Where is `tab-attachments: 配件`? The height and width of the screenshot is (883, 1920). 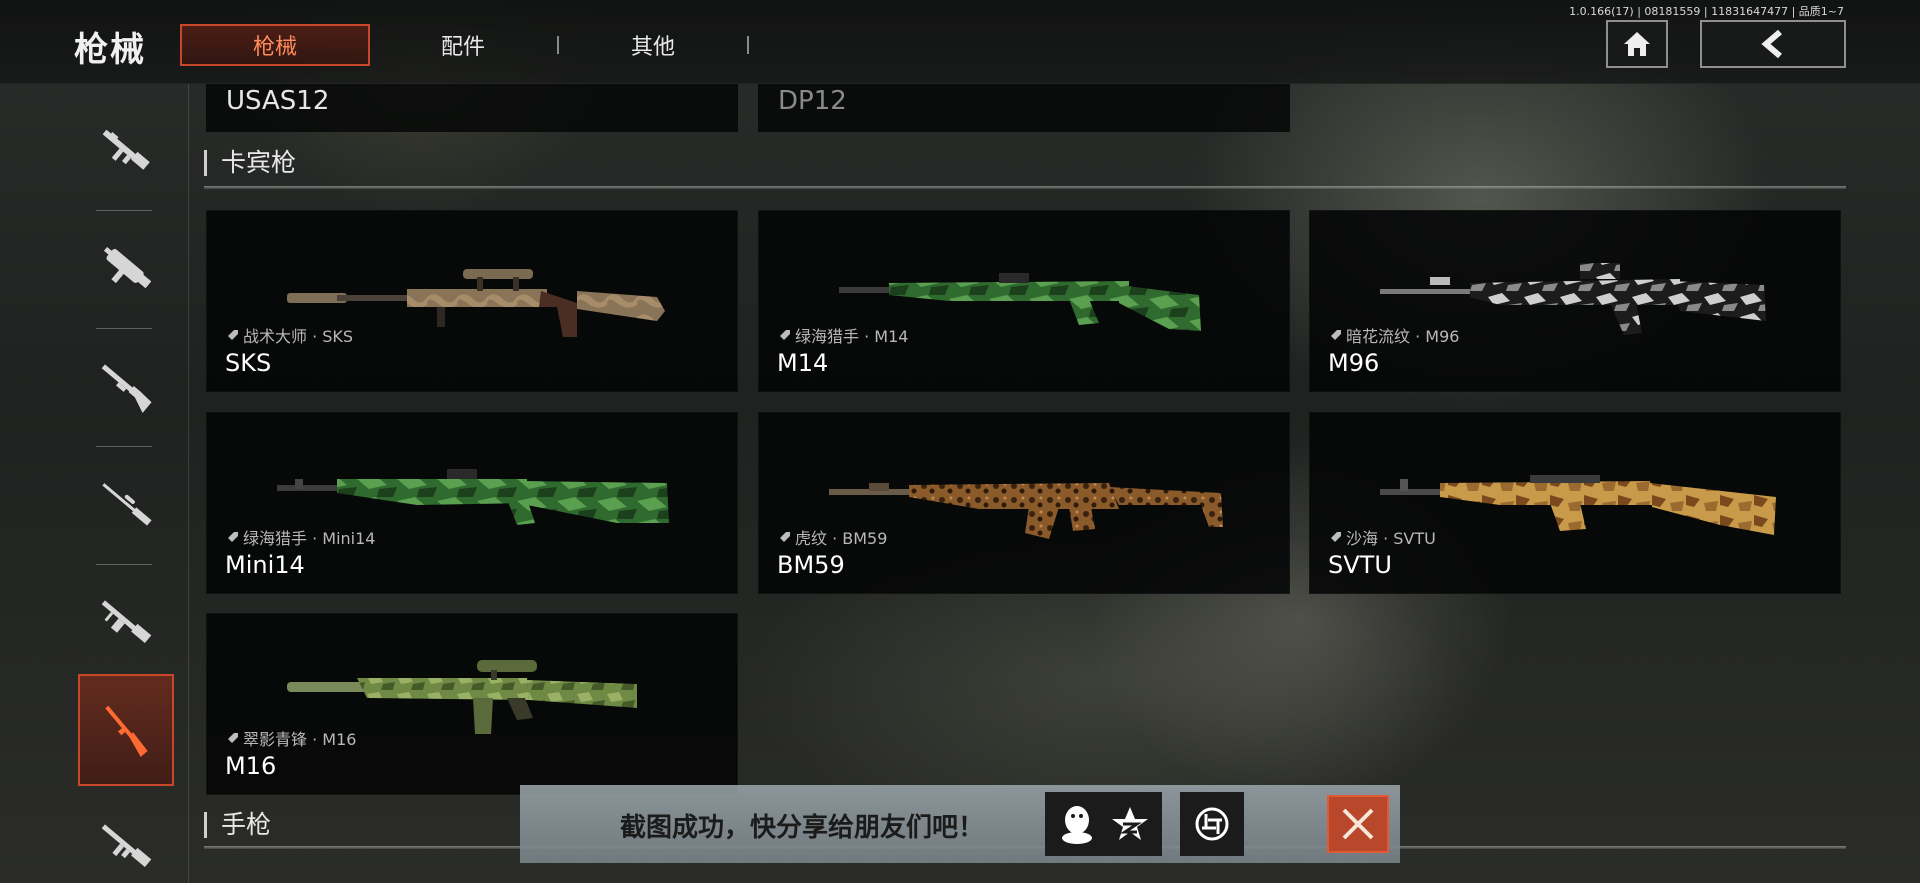
tab-attachments: 配件 is located at coordinates (463, 45).